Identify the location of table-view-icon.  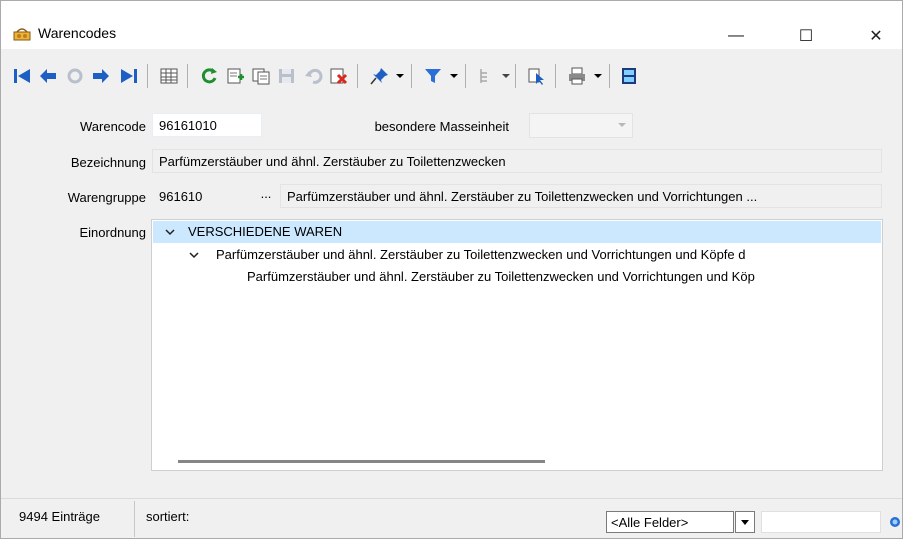
(169, 76).